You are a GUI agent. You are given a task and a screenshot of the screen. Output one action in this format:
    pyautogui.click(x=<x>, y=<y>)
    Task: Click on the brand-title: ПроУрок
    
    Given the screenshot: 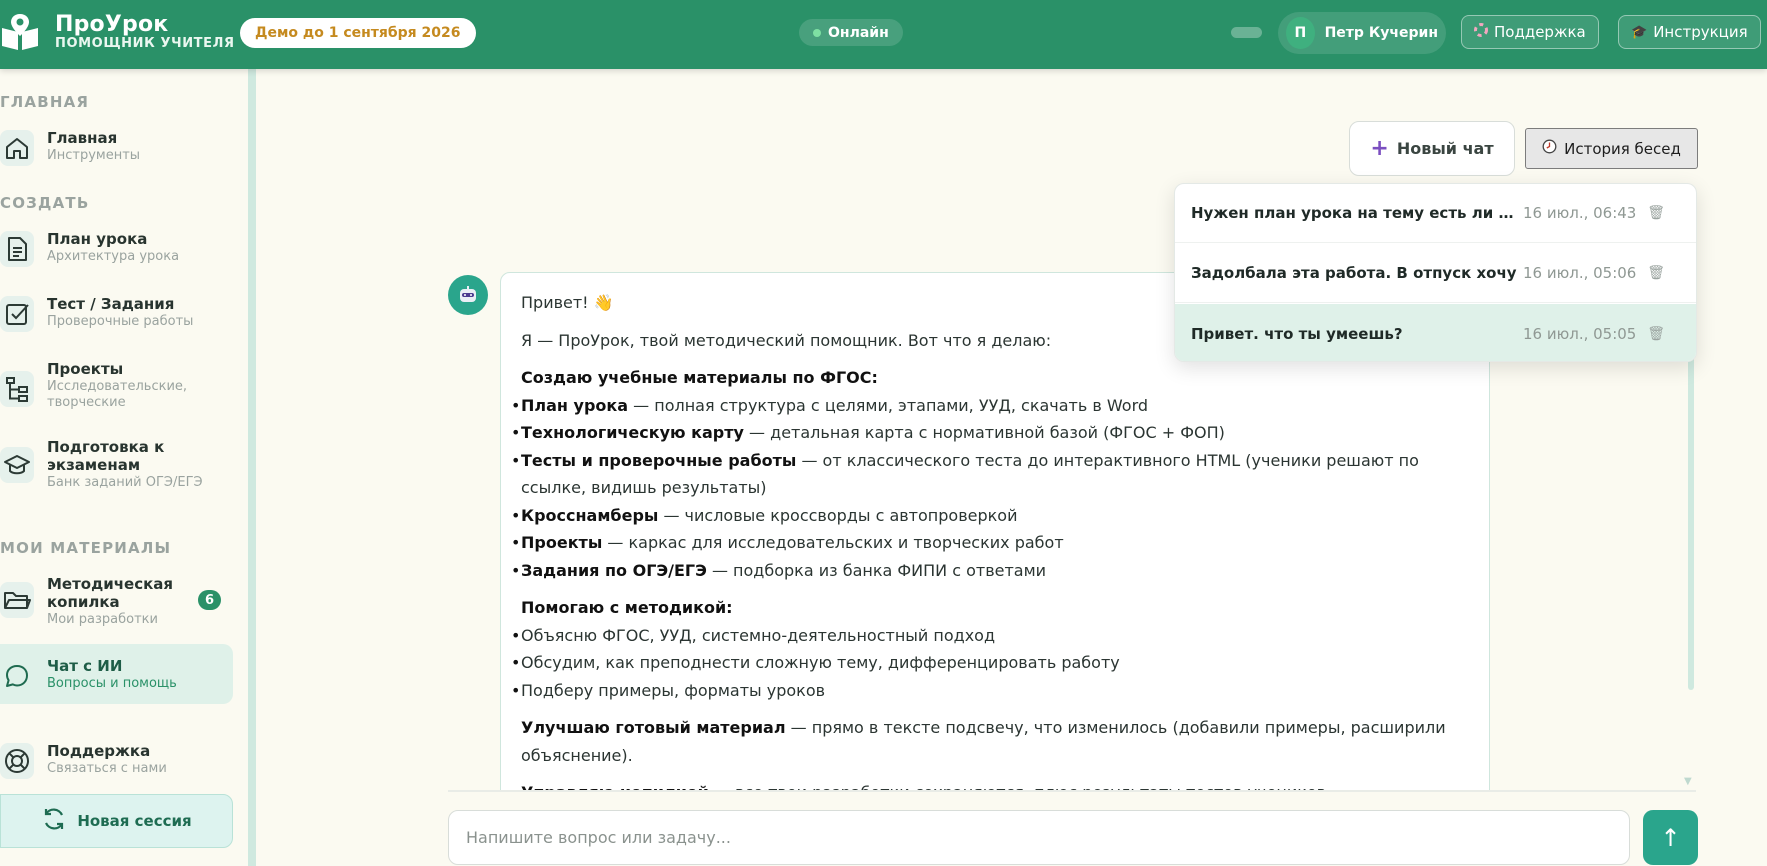 What is the action you would take?
    pyautogui.click(x=112, y=24)
    